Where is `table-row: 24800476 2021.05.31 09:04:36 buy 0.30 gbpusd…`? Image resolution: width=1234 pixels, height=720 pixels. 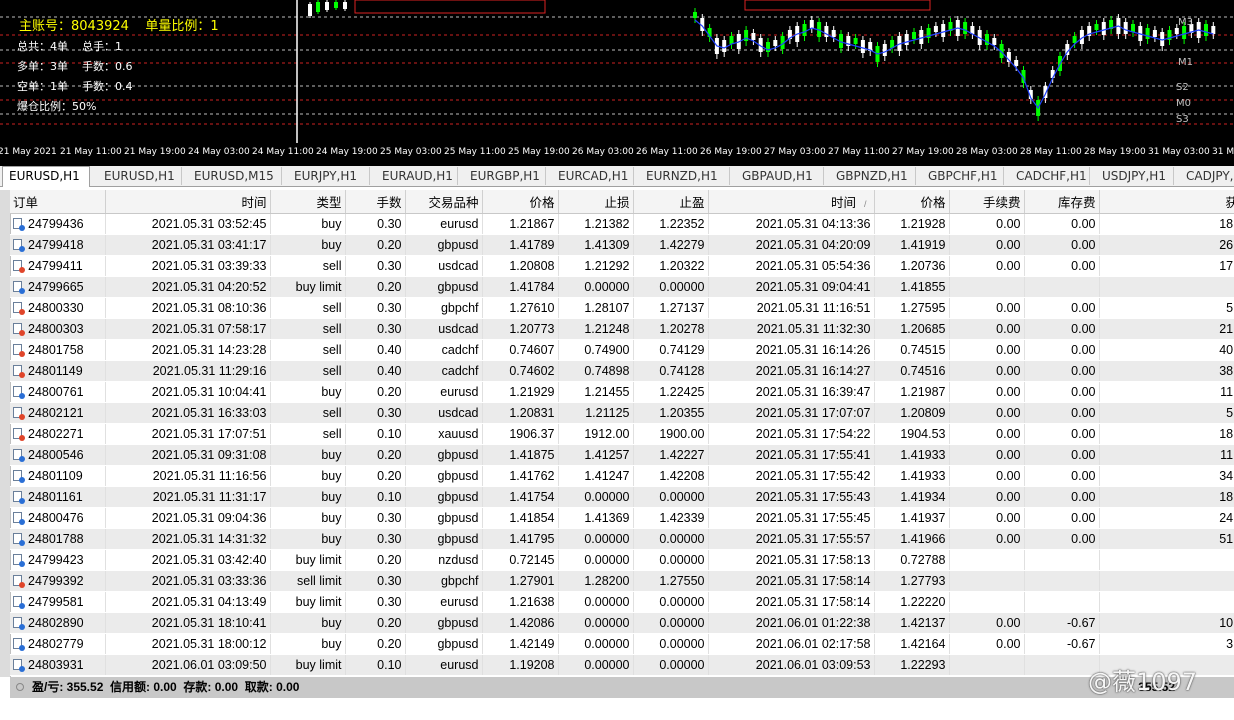 table-row: 24800476 2021.05.31 09:04:36 buy 0.30 gbpusd… is located at coordinates (622, 518).